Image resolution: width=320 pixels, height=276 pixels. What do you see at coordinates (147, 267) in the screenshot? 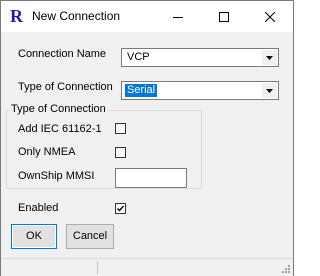
I see `status-bar` at bounding box center [147, 267].